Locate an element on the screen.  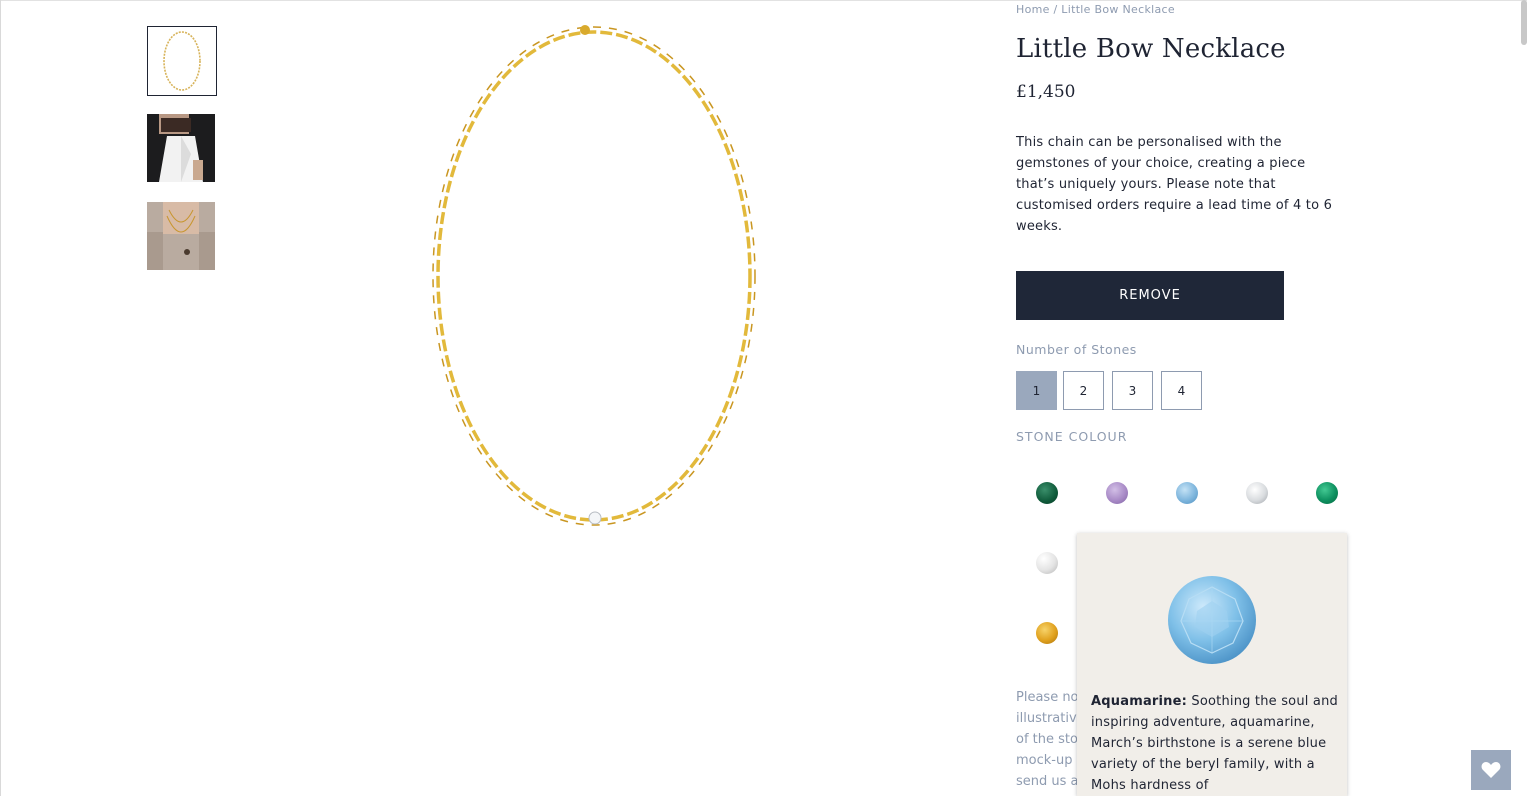
breadcrumb-current: Little Bow Necklace is located at coordinates (1118, 9).